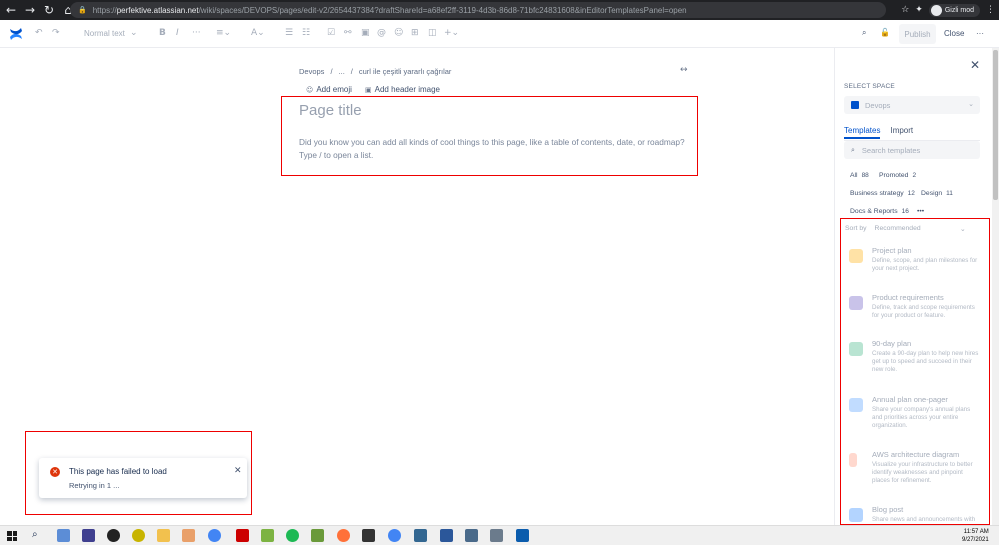  What do you see at coordinates (954, 33) in the screenshot?
I see `close-button: Close` at bounding box center [954, 33].